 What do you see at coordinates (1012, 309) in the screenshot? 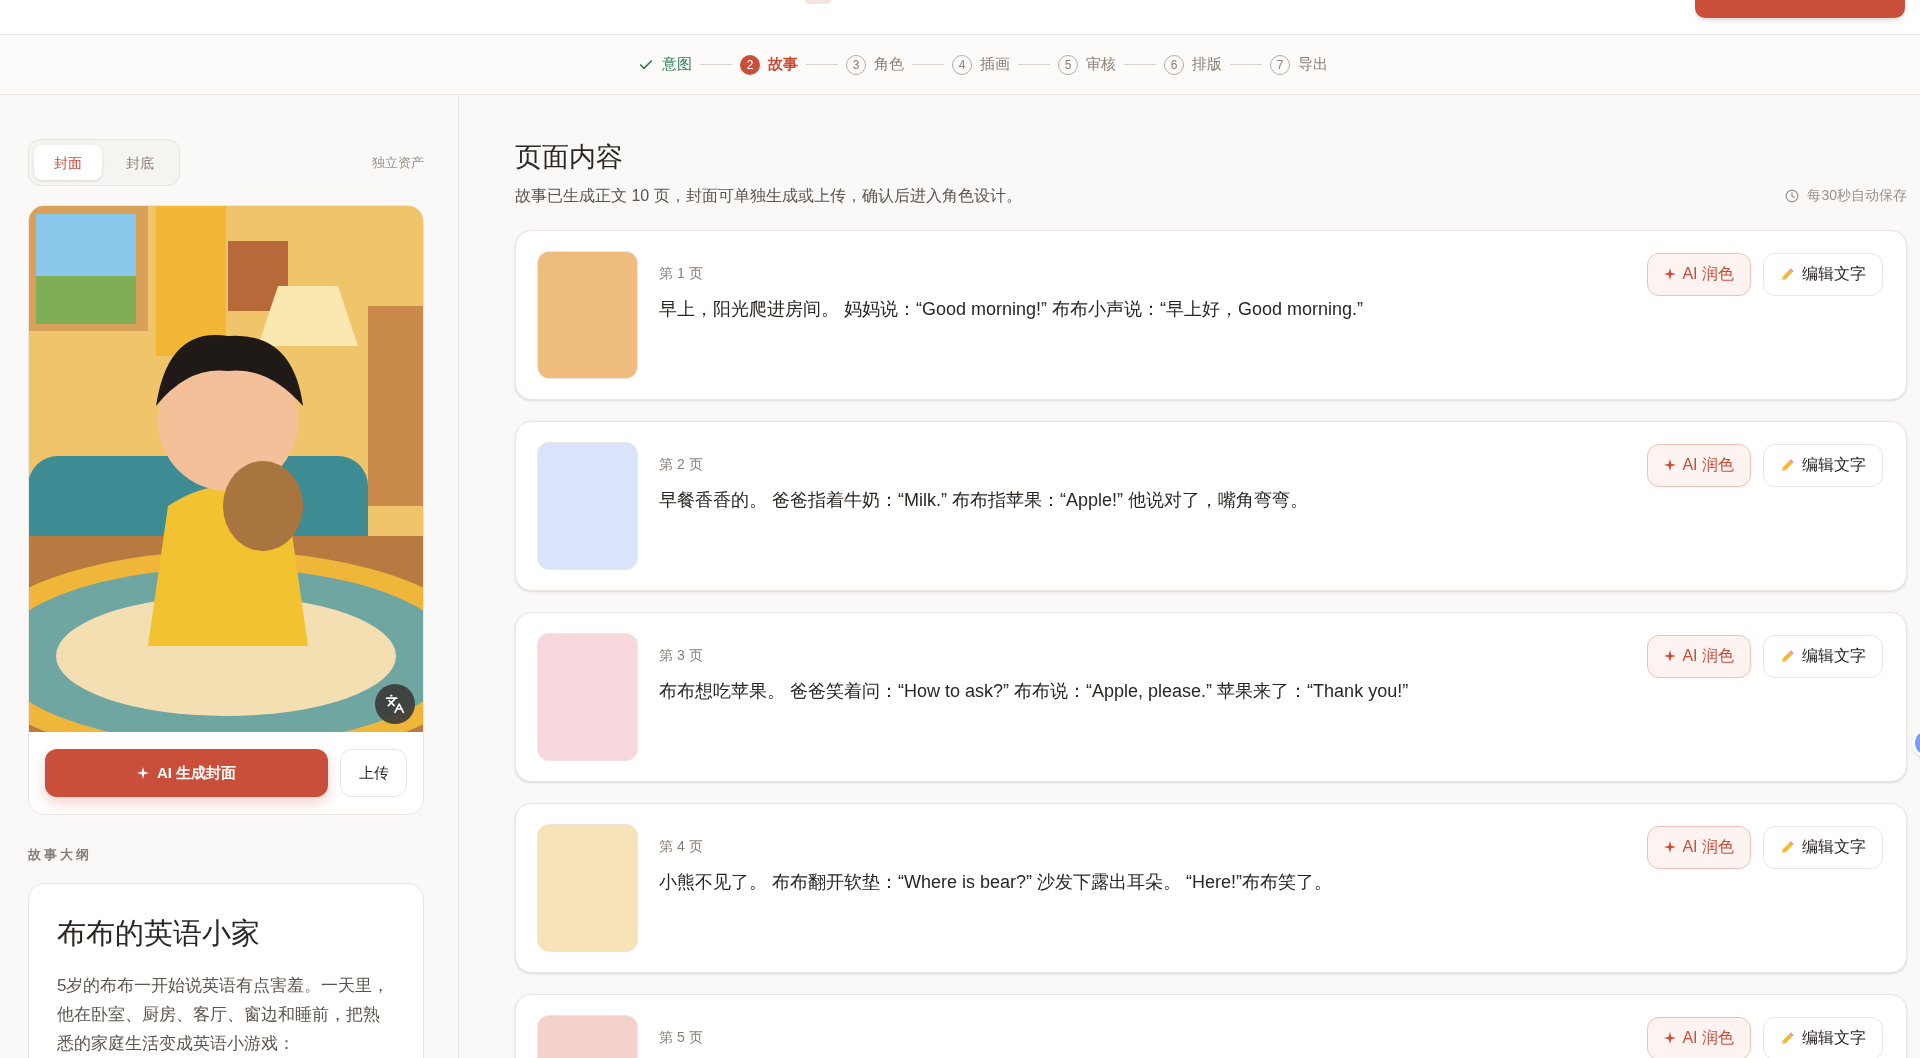
I see `page-text: 早上，阳光爬进房间。 妈妈说：“Good morning!” 布布小声说：“早上好，Good morning.”` at bounding box center [1012, 309].